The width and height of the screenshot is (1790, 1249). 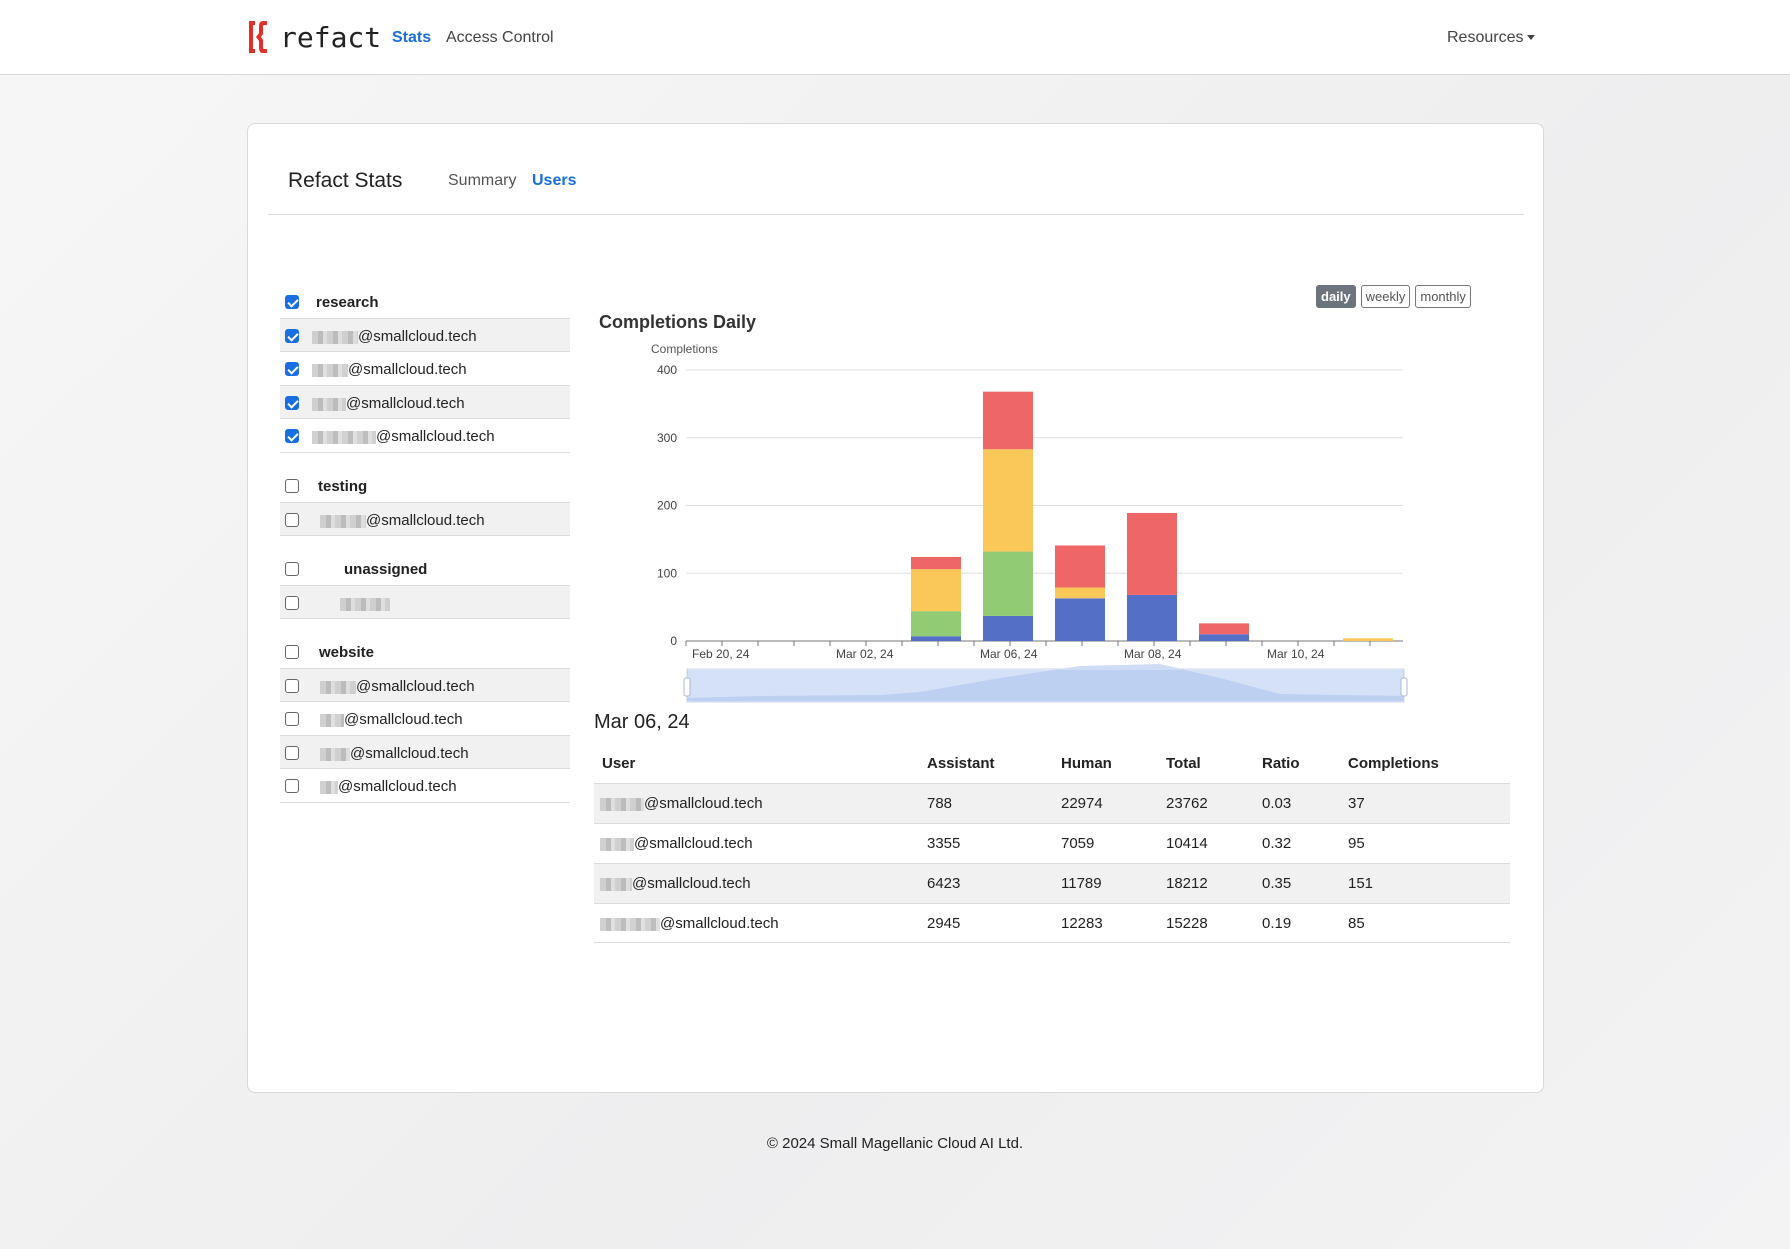 I want to click on nav-stats: Stats, so click(x=411, y=38).